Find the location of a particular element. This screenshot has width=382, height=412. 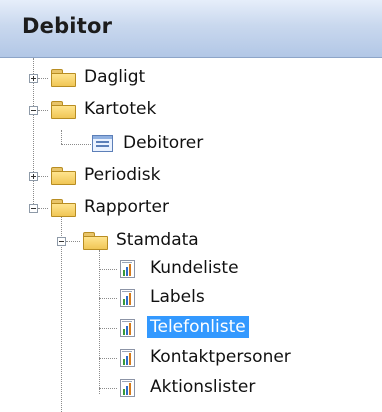

collapse-kartotek-toggle is located at coordinates (33, 110).